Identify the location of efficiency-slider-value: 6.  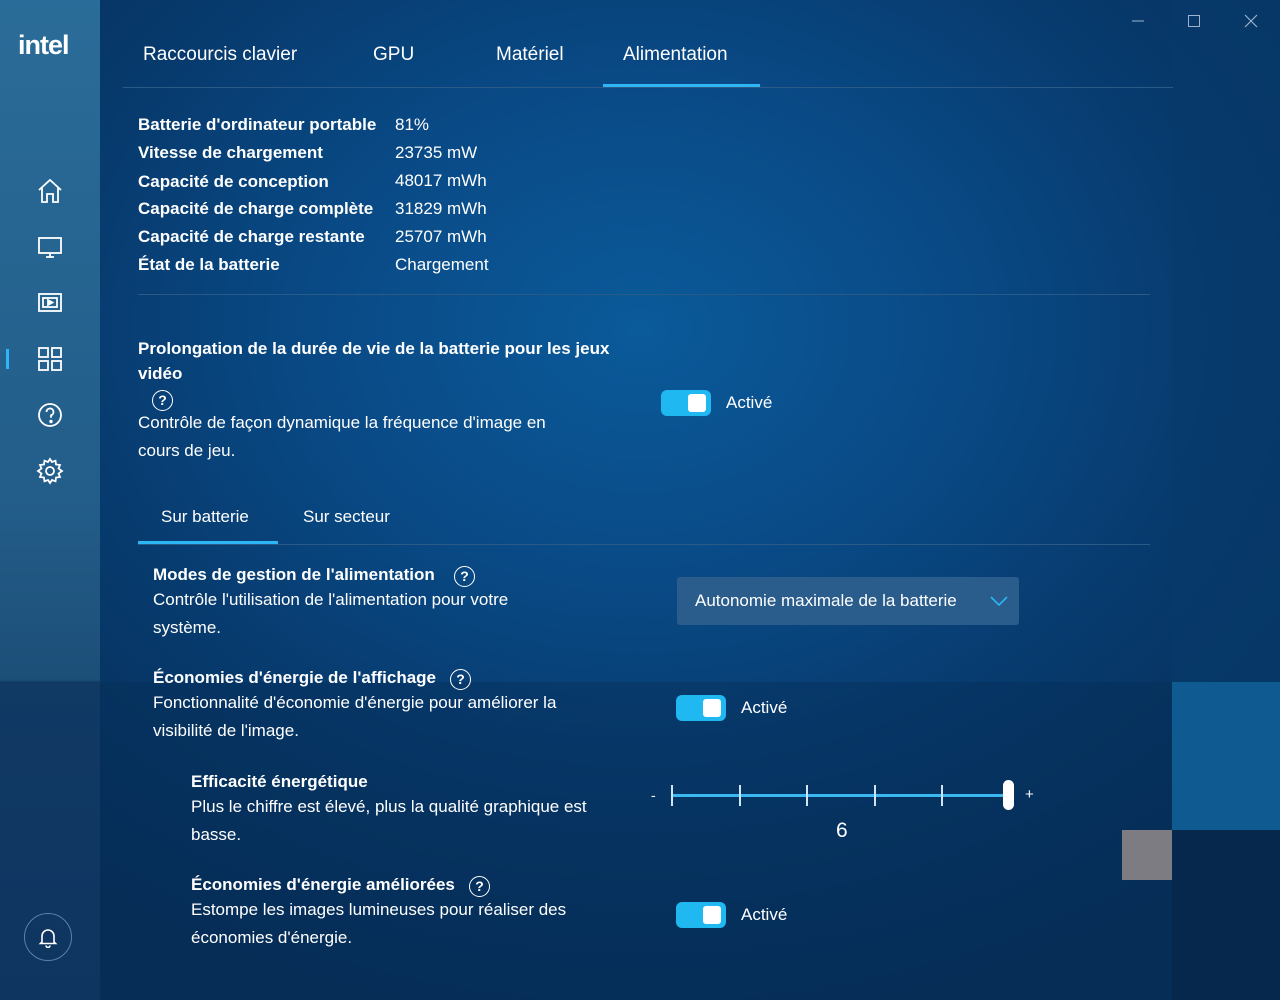
(842, 830).